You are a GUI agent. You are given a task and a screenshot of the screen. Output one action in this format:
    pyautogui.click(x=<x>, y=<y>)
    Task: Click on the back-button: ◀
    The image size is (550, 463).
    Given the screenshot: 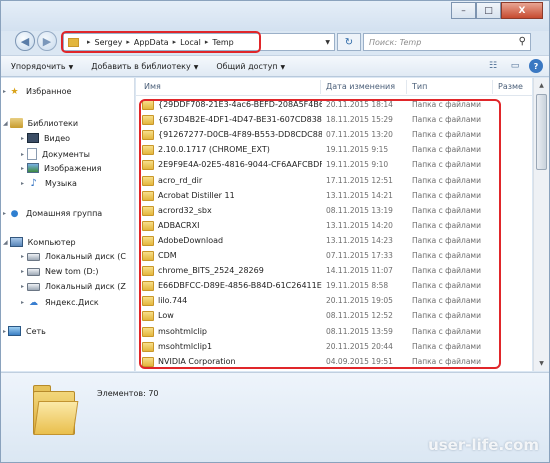 What is the action you would take?
    pyautogui.click(x=25, y=41)
    